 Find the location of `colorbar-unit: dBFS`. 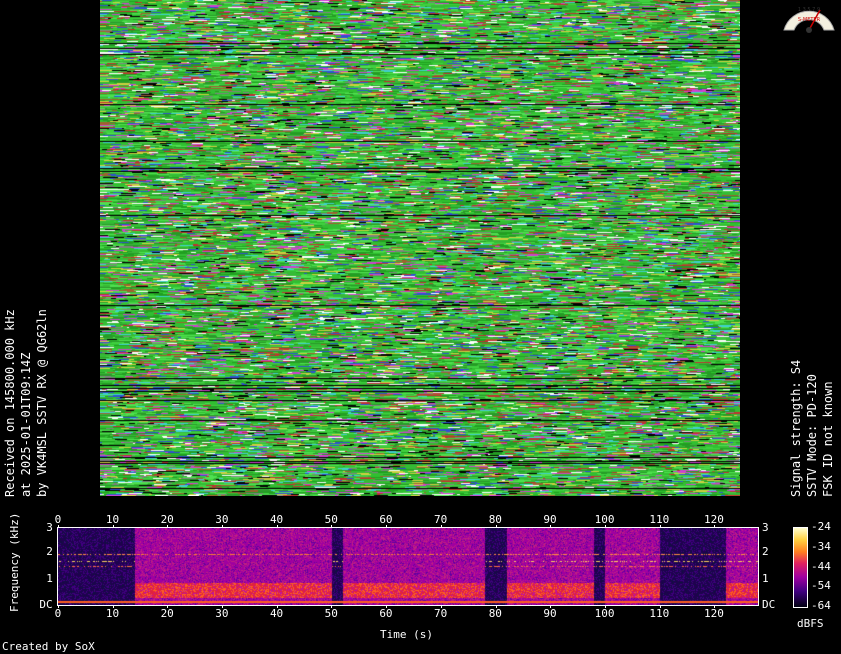

colorbar-unit: dBFS is located at coordinates (810, 623).